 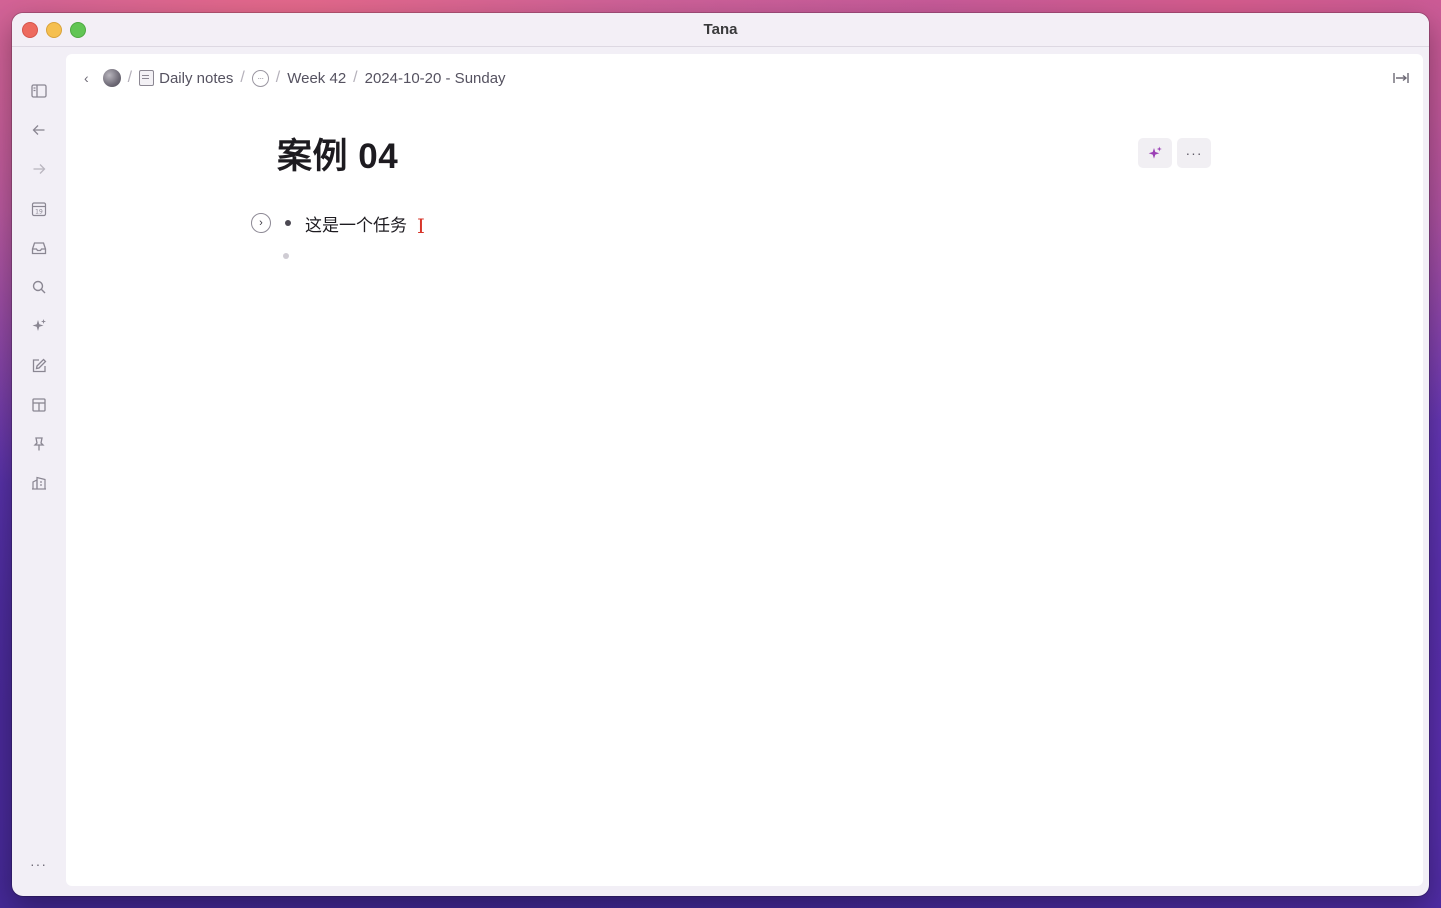 What do you see at coordinates (435, 78) in the screenshot?
I see `breadcrumb-date: 2024-10-20 - Sunday` at bounding box center [435, 78].